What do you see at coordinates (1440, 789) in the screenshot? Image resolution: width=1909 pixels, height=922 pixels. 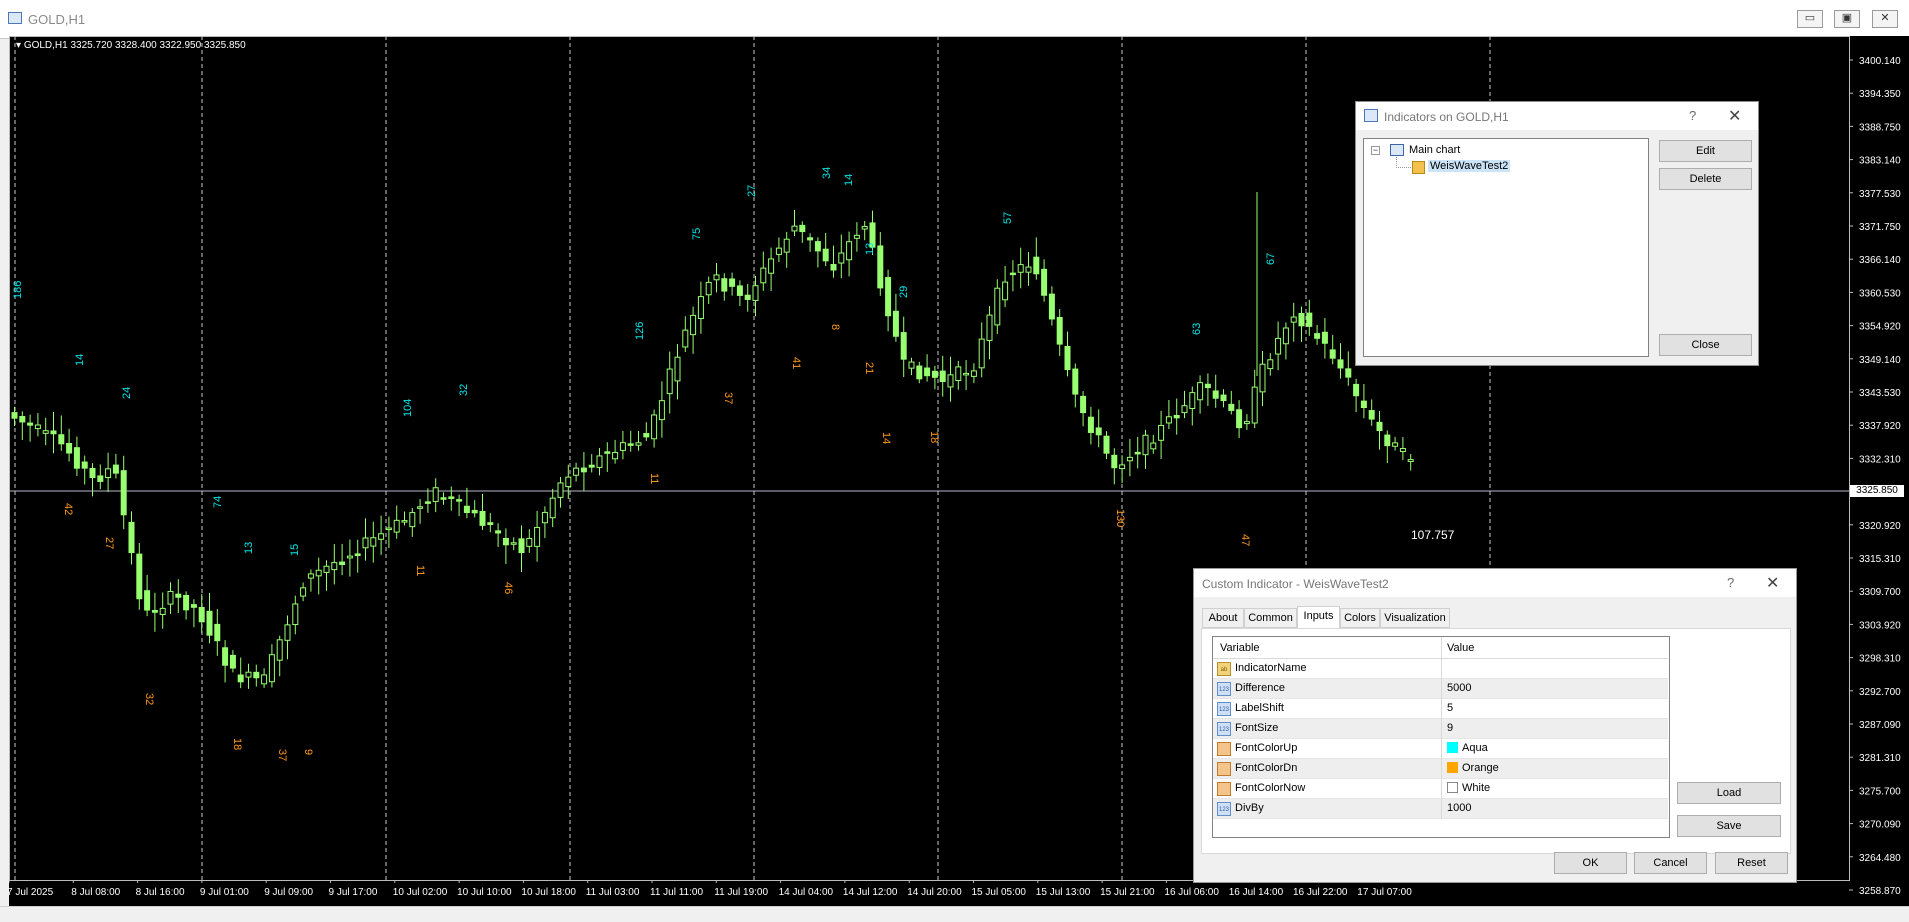 I see `param-row: FontColorNow White` at bounding box center [1440, 789].